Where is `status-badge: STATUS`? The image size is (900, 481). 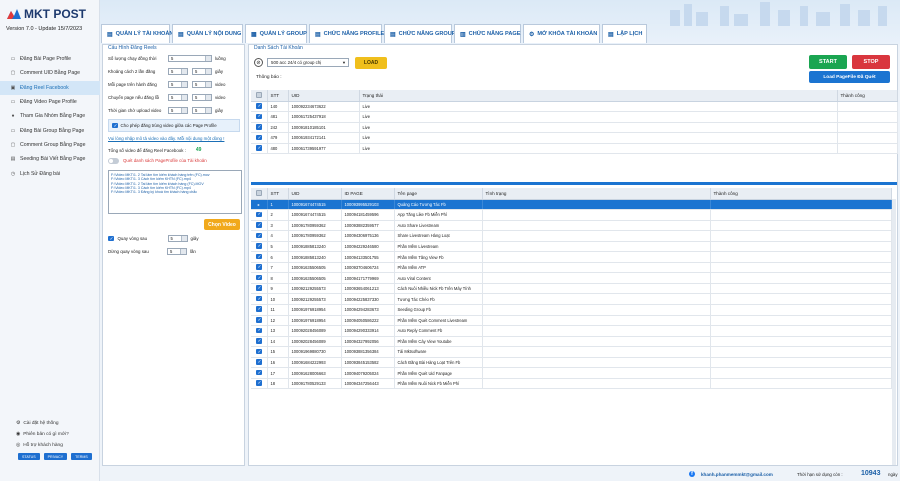 status-badge: STATUS is located at coordinates (29, 456).